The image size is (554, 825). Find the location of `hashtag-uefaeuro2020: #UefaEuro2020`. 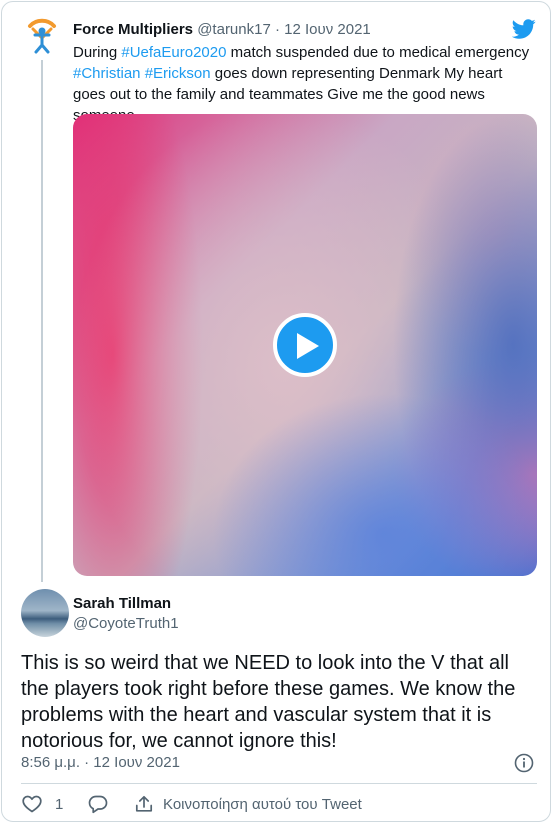

hashtag-uefaeuro2020: #UefaEuro2020 is located at coordinates (173, 52).